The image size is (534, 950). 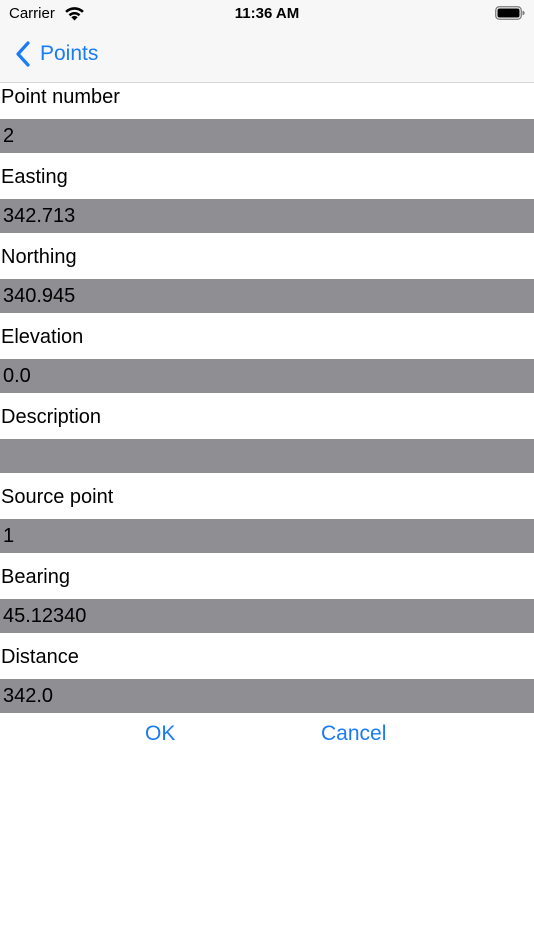 What do you see at coordinates (267, 456) in the screenshot?
I see `description-input` at bounding box center [267, 456].